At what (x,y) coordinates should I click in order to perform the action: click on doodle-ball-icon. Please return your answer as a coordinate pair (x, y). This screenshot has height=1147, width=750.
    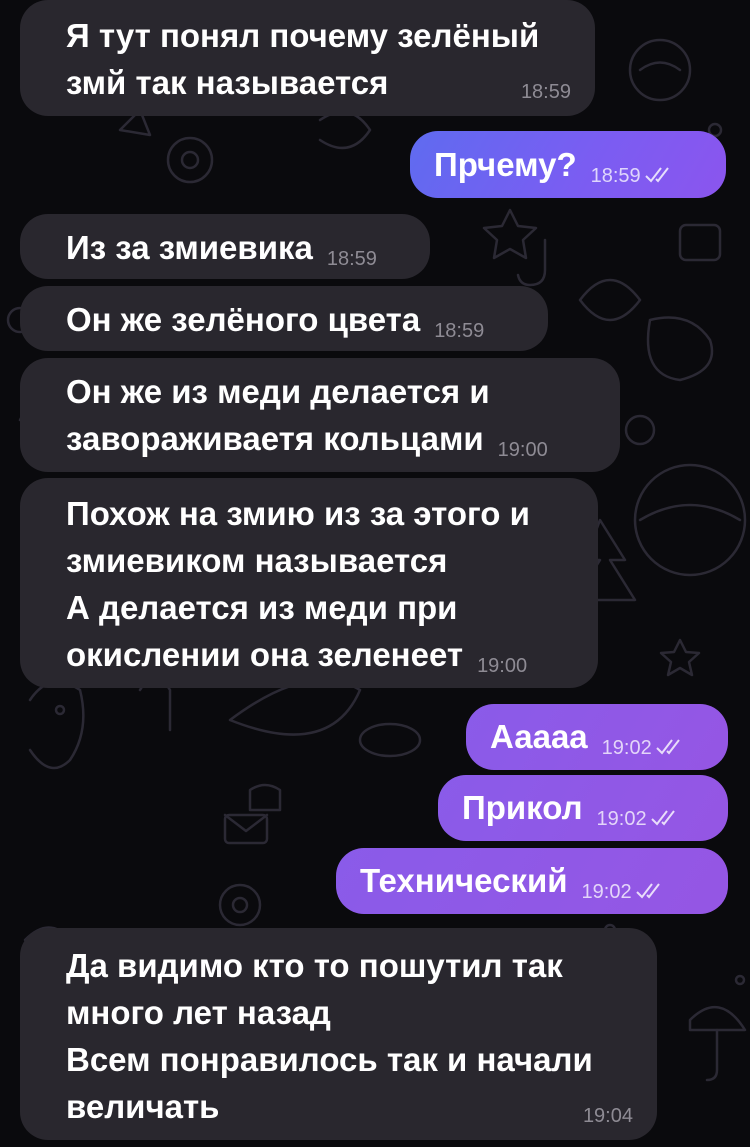
    Looking at the image, I should click on (690, 520).